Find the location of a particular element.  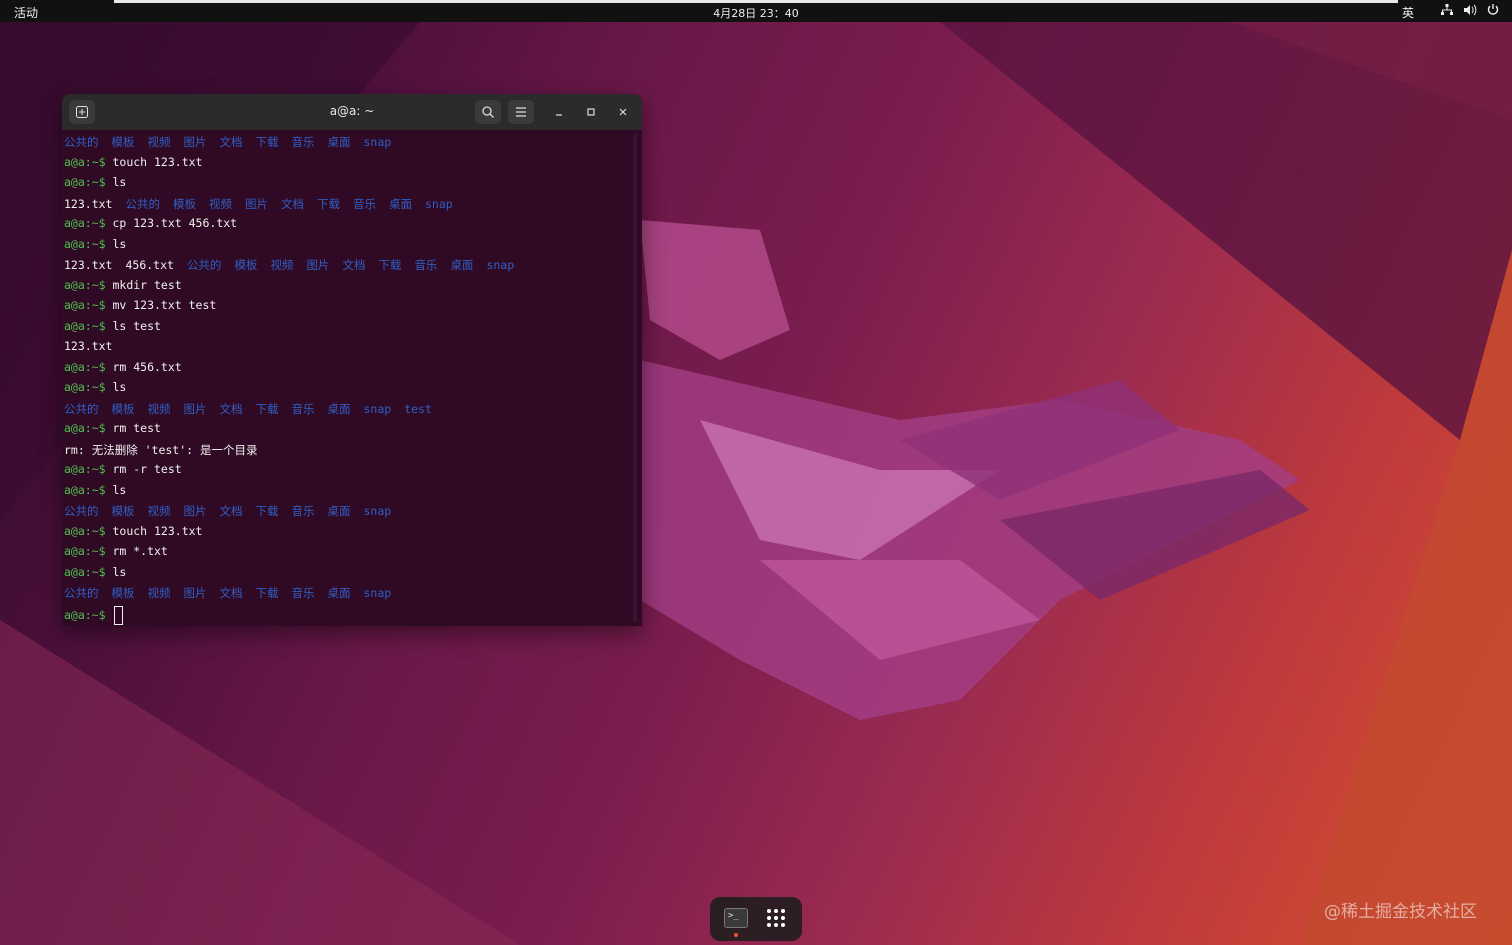

command-text: cp 123.txt 456.txt is located at coordinates (171, 223).